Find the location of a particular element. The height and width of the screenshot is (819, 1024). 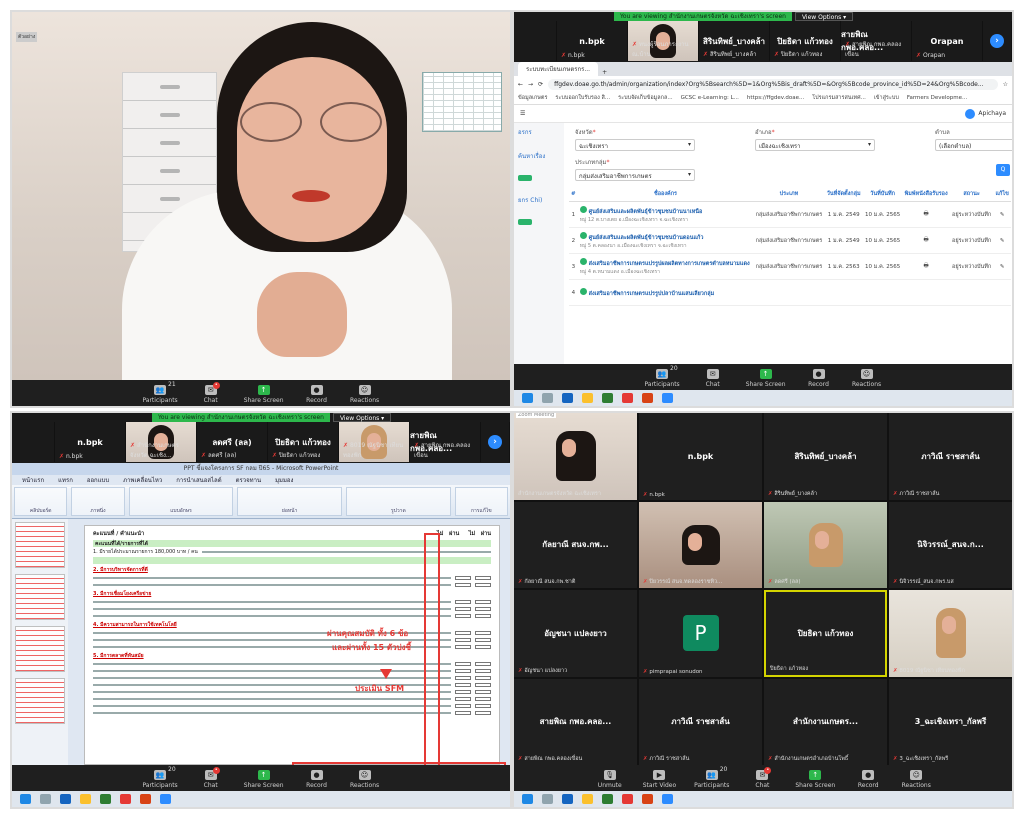

gallery-tile: สายพิณ กพอ.คลอ...สายพิณ กพอ.คลองเขื่อน is located at coordinates (575, 721).